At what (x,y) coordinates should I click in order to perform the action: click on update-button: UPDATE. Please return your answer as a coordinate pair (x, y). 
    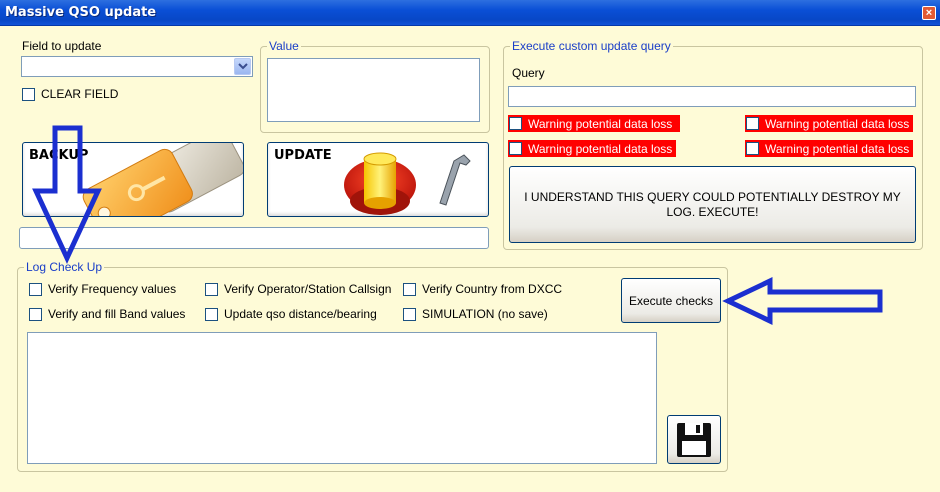
    Looking at the image, I should click on (378, 179).